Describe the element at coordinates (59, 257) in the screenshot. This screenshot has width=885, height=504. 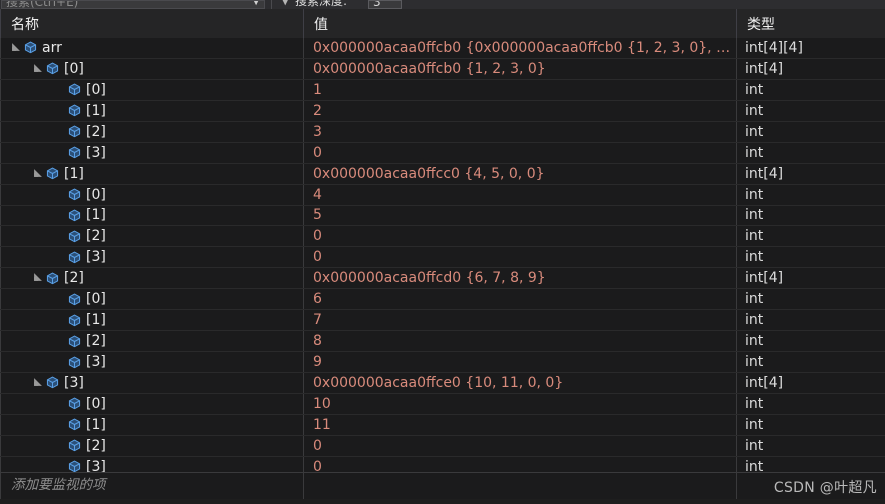
I see `expander-placeholder` at that location.